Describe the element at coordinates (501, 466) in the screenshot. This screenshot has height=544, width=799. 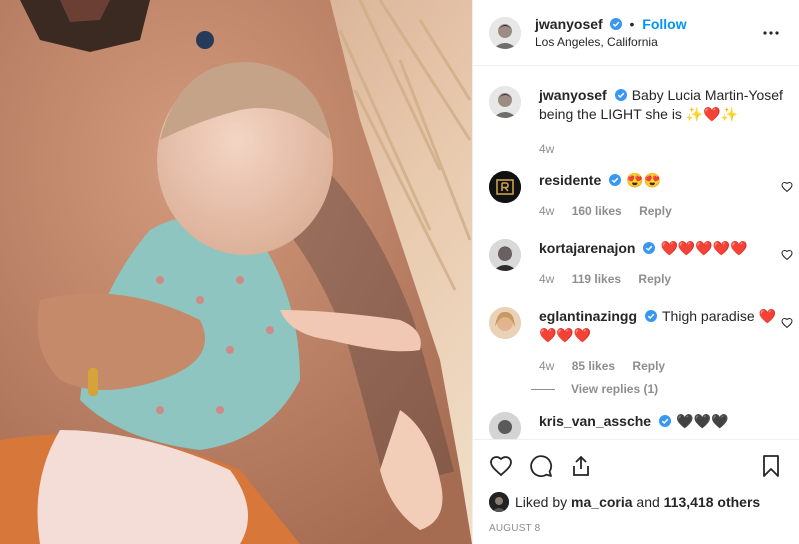
I see `heart-icon` at that location.